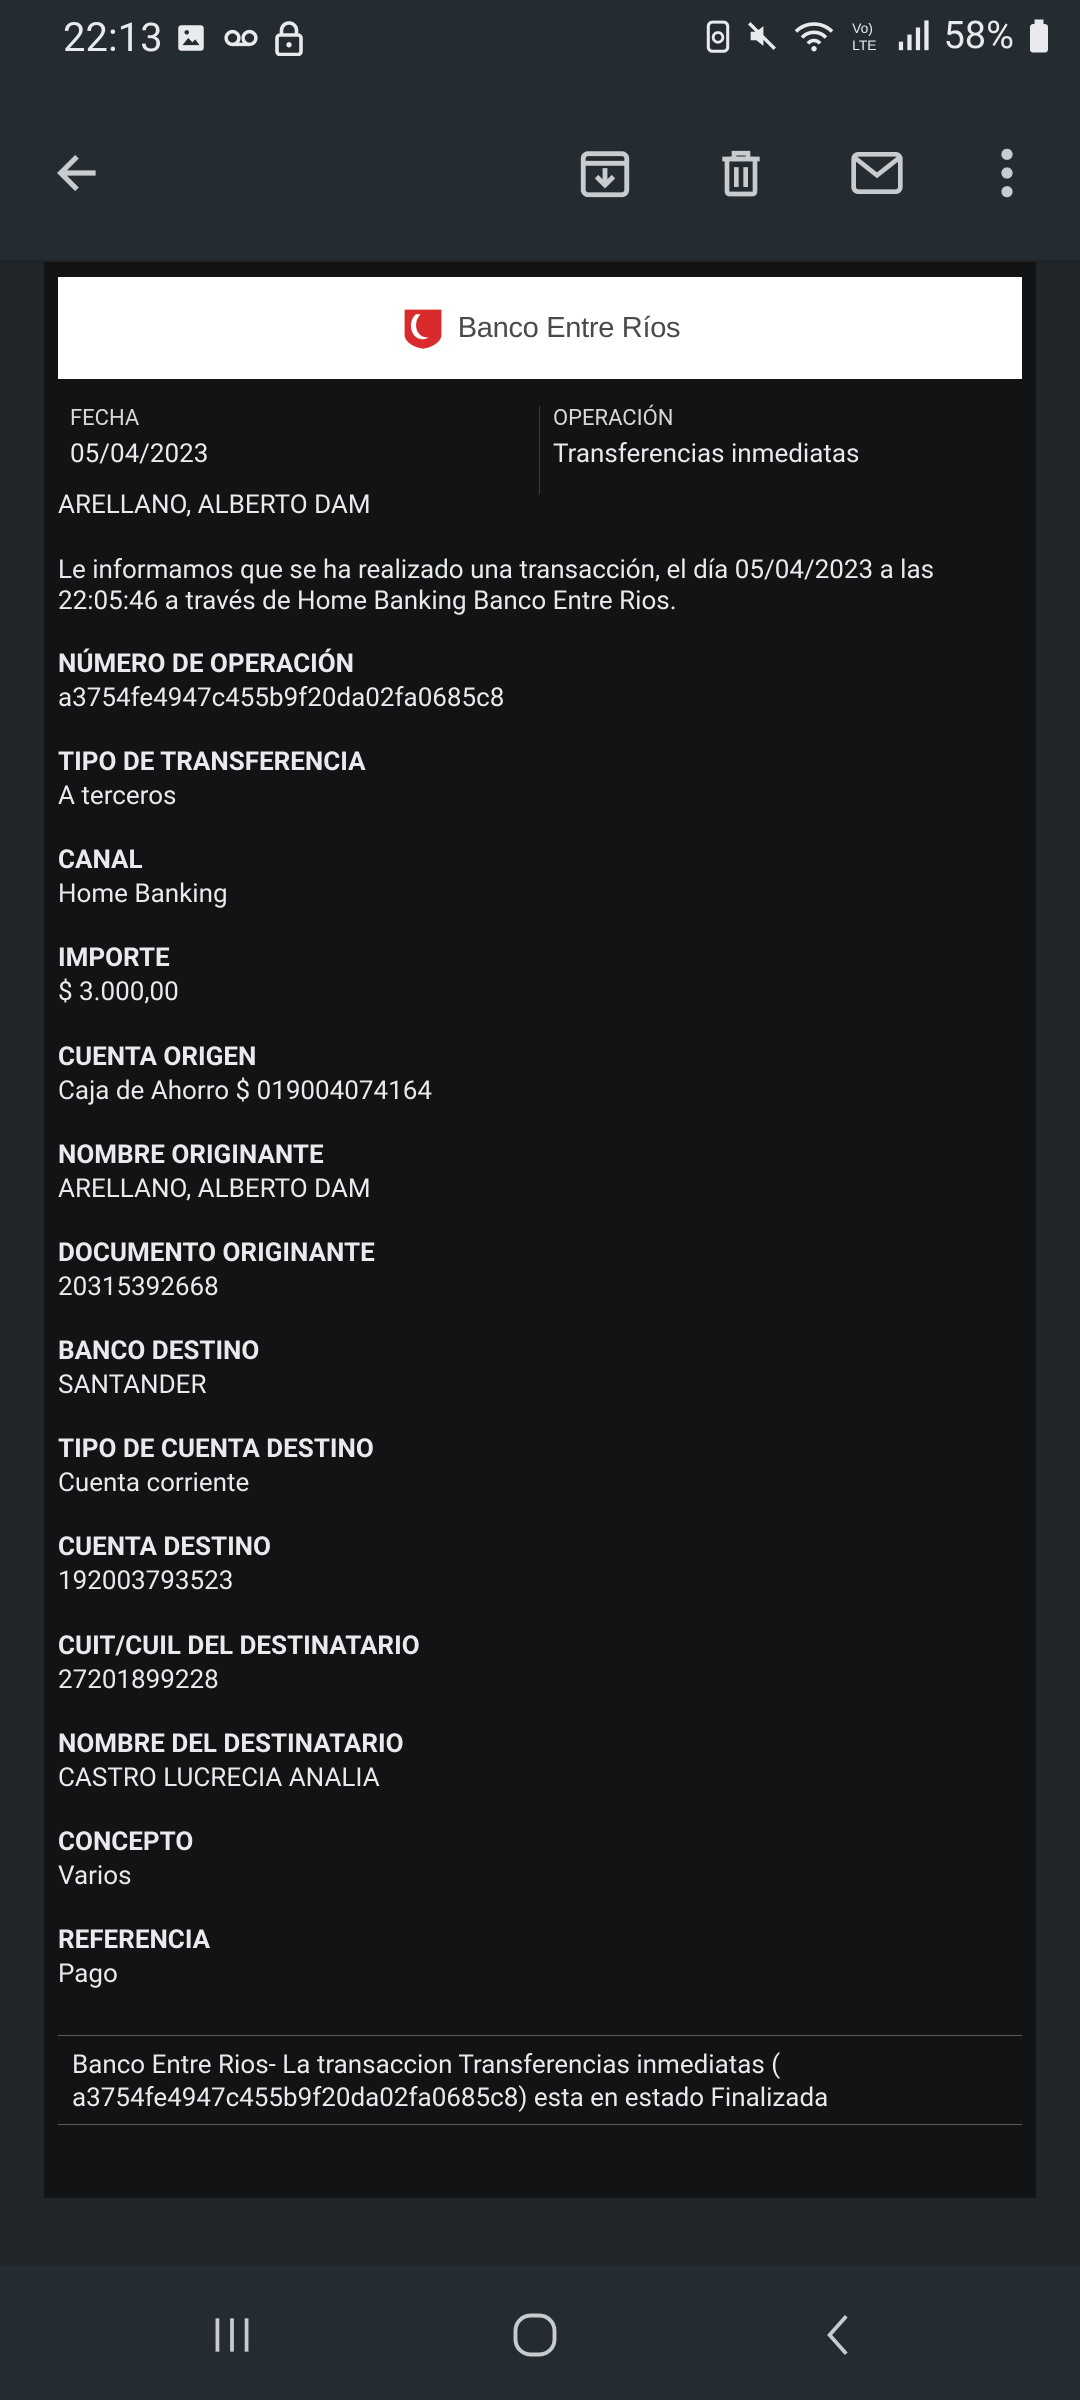  I want to click on operacion-label: OPERACIÓN, so click(613, 418).